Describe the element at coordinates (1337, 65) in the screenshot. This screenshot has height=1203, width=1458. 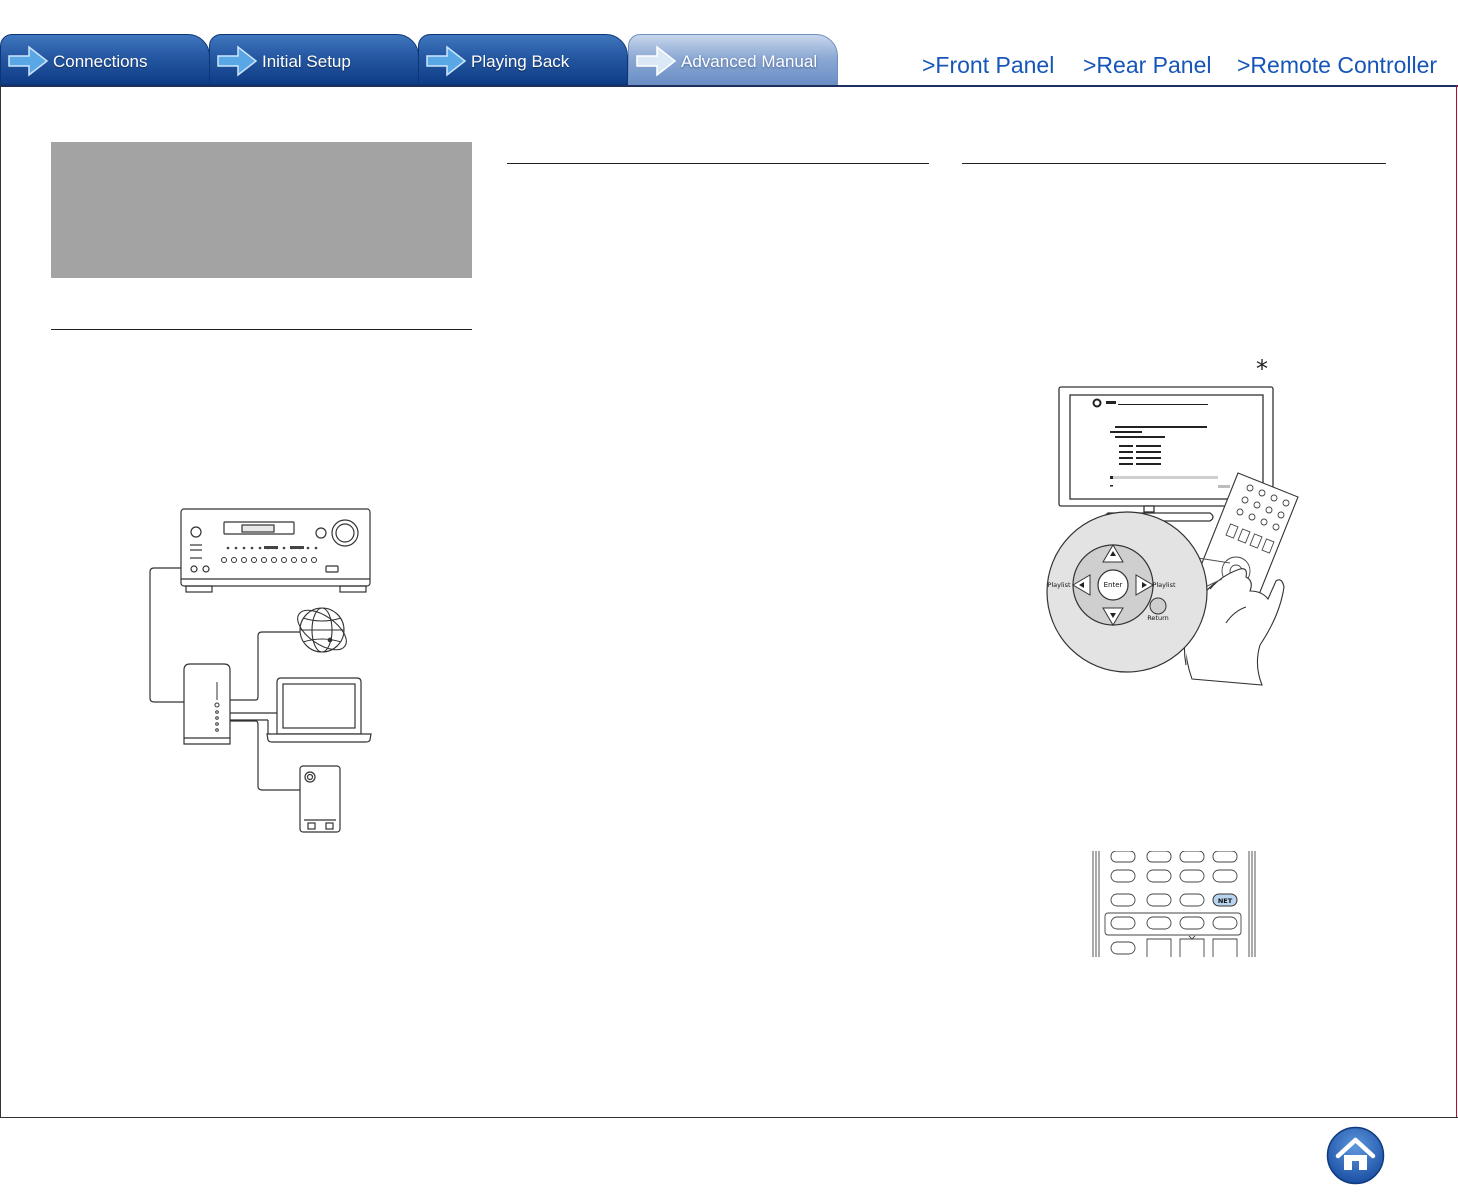
I see `remote-controller-link: >Remote Controller` at that location.